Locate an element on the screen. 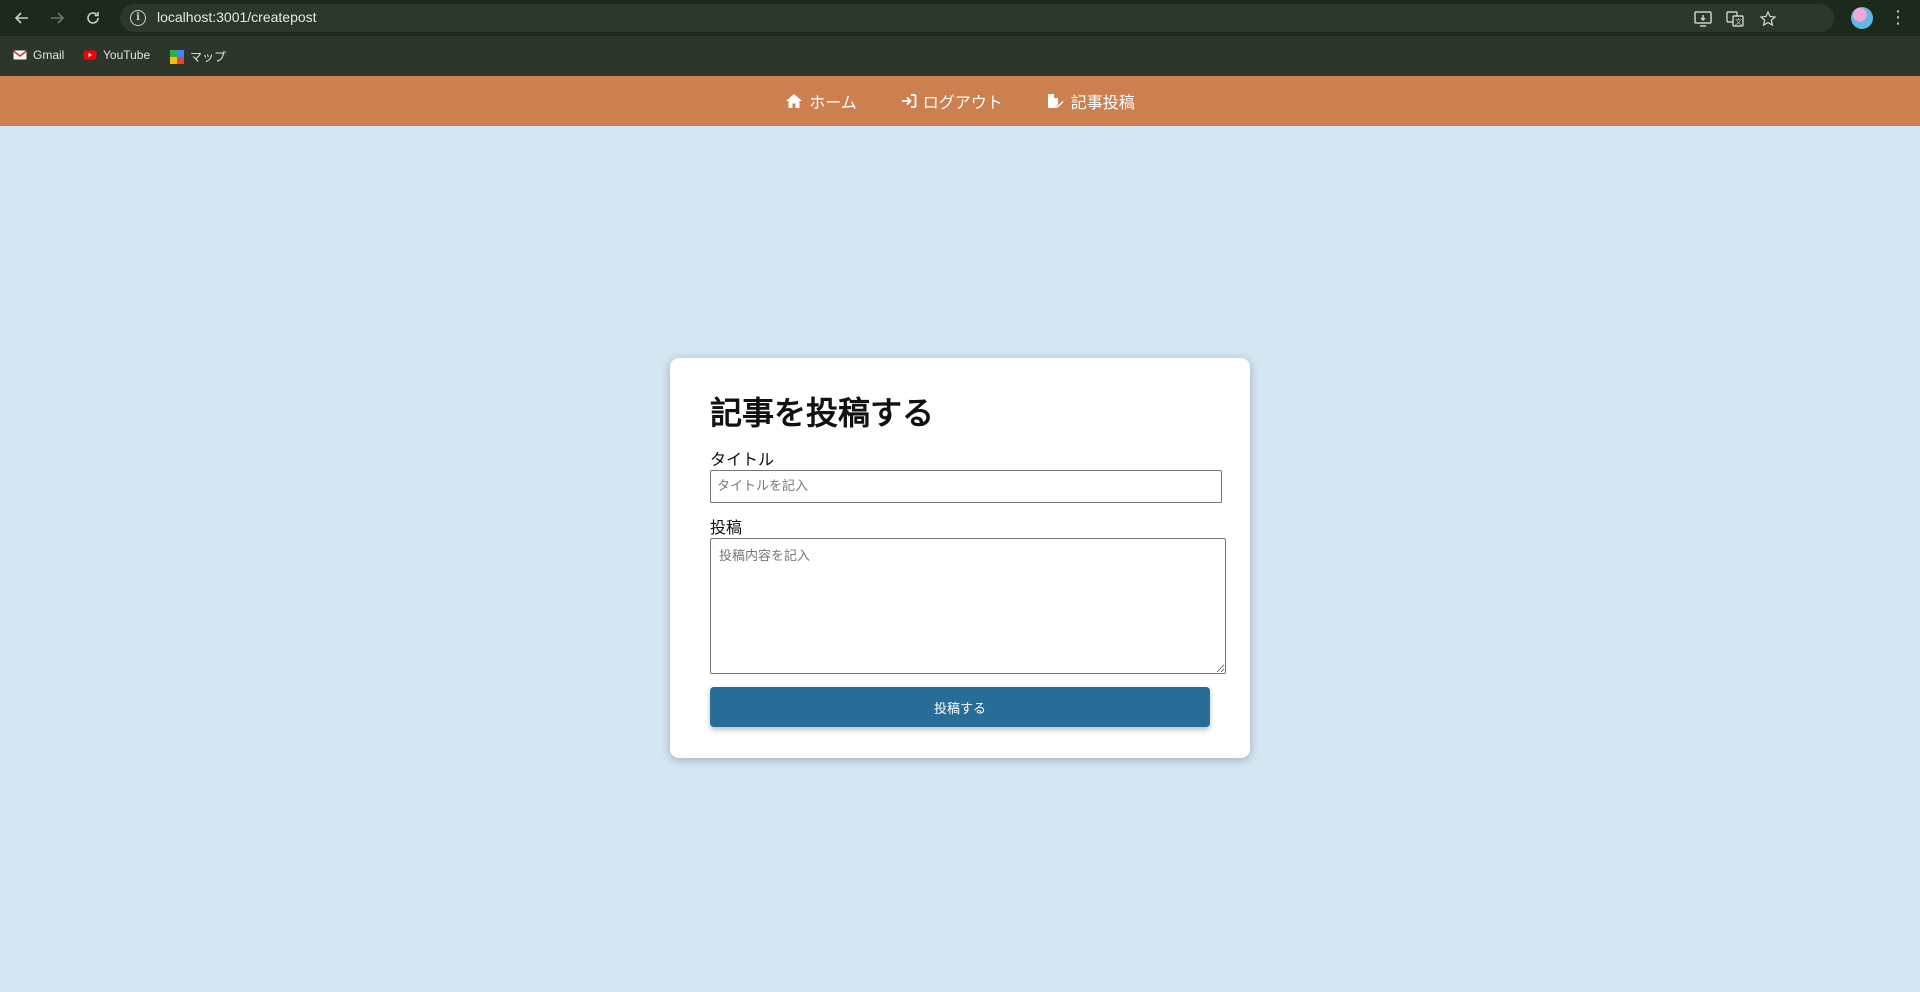 This screenshot has height=992, width=1920. file-pen-icon is located at coordinates (1056, 101).